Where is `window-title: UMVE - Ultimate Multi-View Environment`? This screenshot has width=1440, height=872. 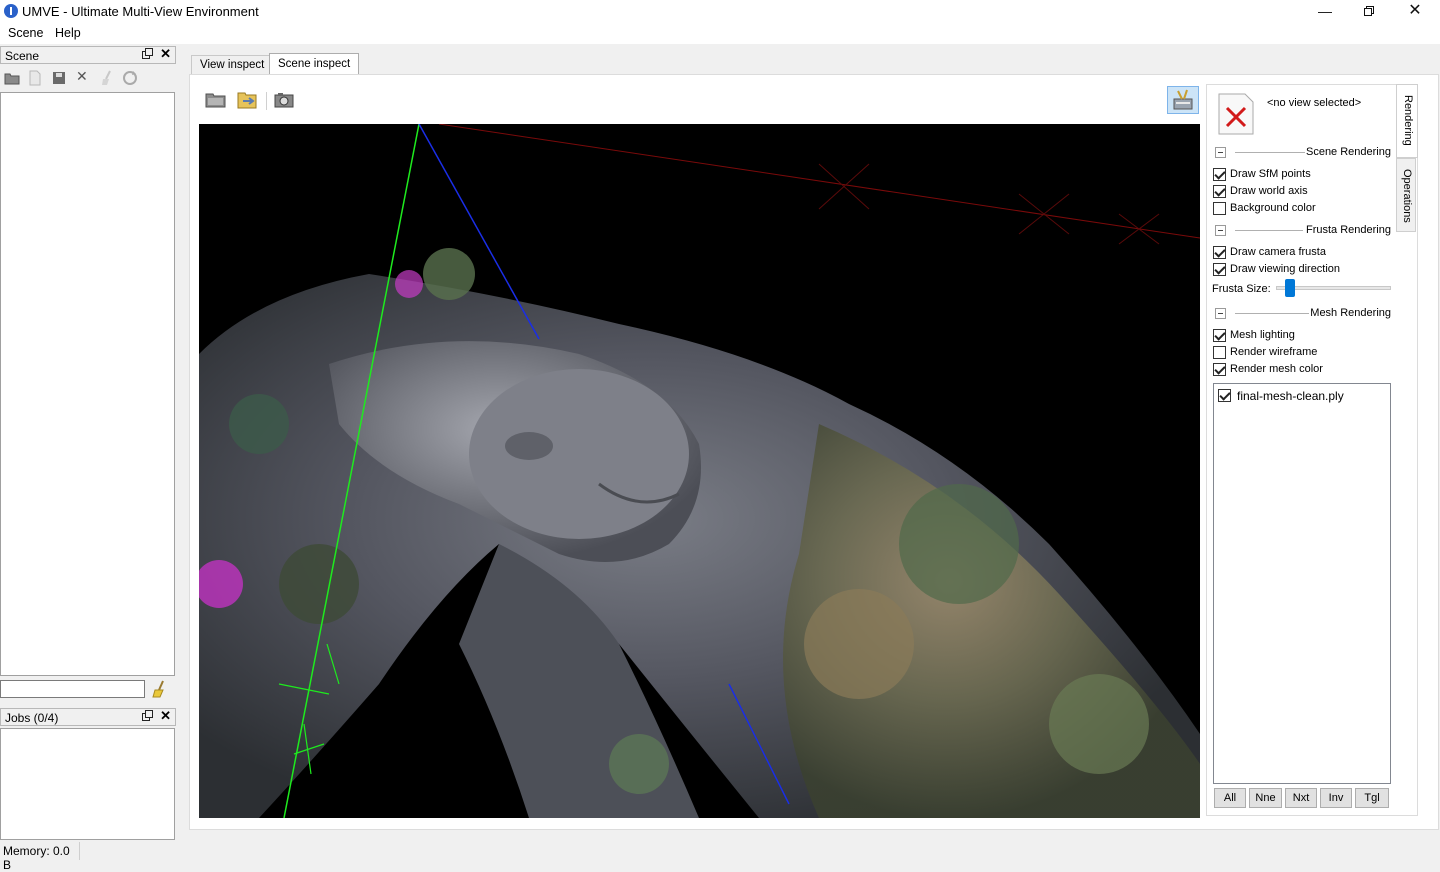 window-title: UMVE - Ultimate Multi-View Environment is located at coordinates (140, 11).